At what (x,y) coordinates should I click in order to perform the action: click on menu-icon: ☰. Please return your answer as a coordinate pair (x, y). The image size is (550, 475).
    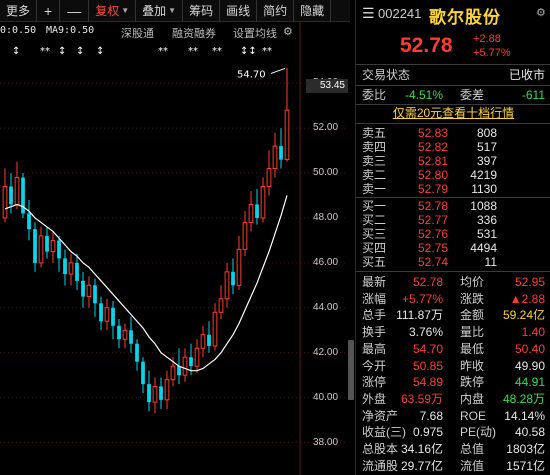
    Looking at the image, I should click on (368, 13).